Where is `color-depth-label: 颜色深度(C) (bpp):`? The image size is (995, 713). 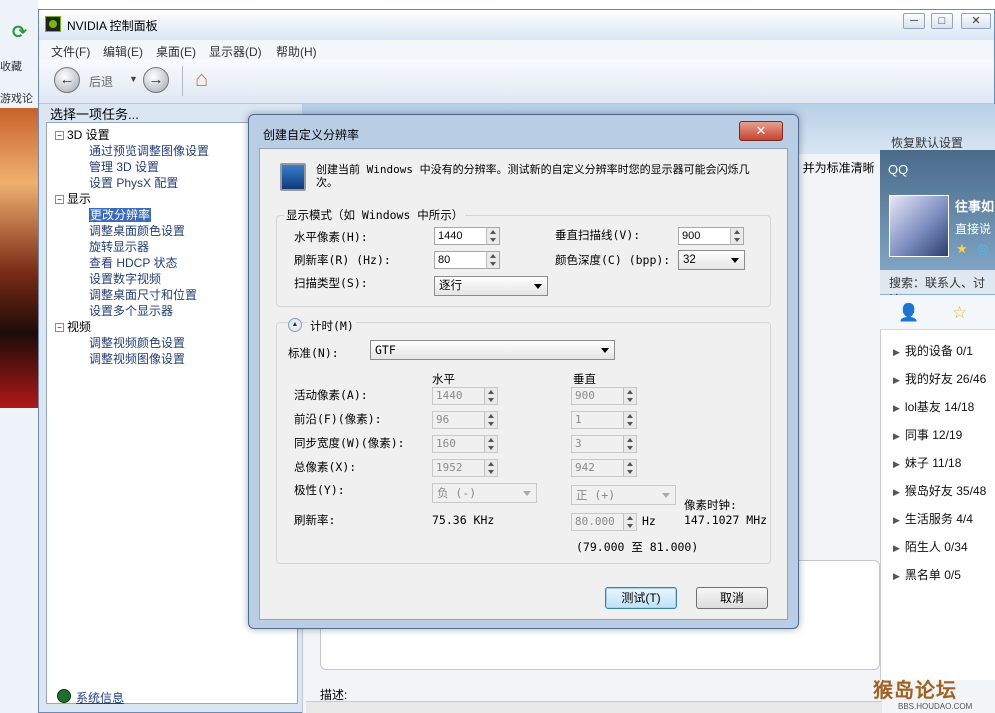 color-depth-label: 颜色深度(C) (bpp): is located at coordinates (613, 260).